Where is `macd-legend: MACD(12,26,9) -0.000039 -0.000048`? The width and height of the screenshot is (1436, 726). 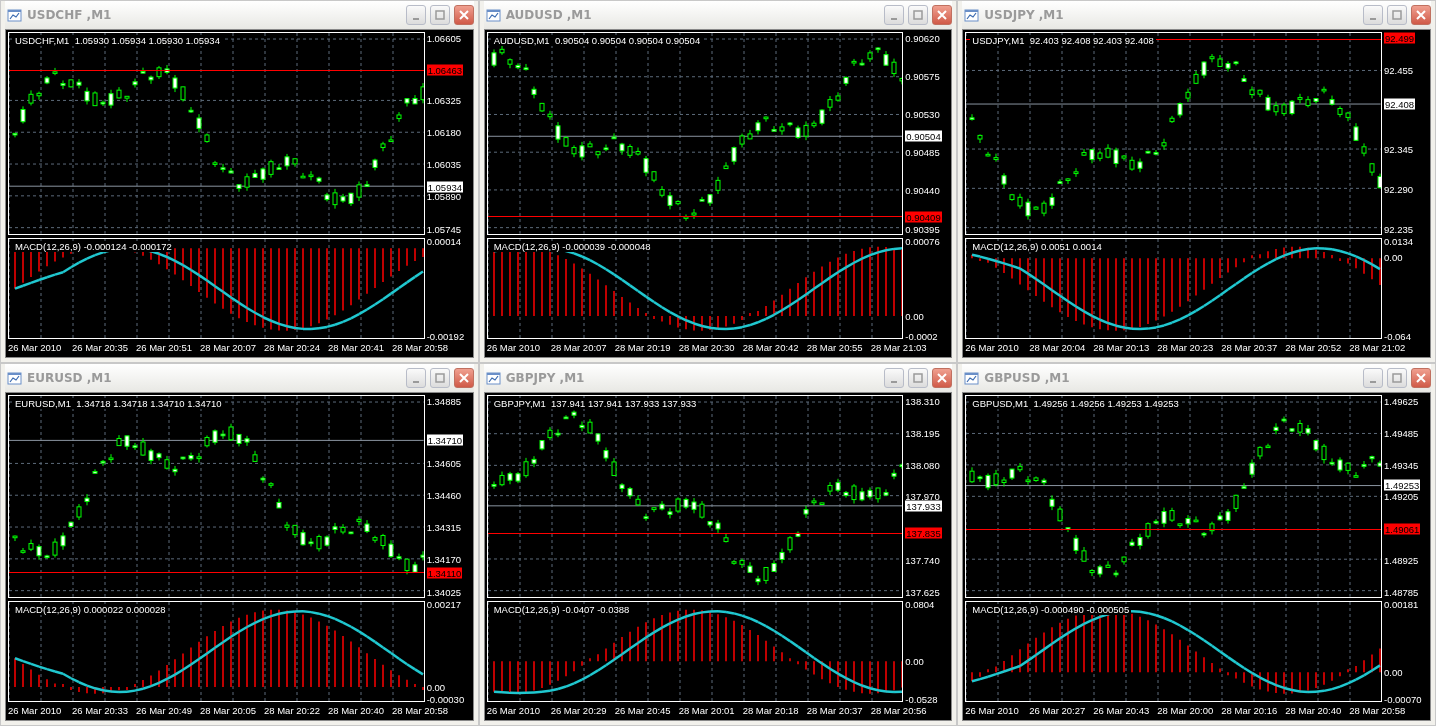 macd-legend: MACD(12,26,9) -0.000039 -0.000048 is located at coordinates (572, 246).